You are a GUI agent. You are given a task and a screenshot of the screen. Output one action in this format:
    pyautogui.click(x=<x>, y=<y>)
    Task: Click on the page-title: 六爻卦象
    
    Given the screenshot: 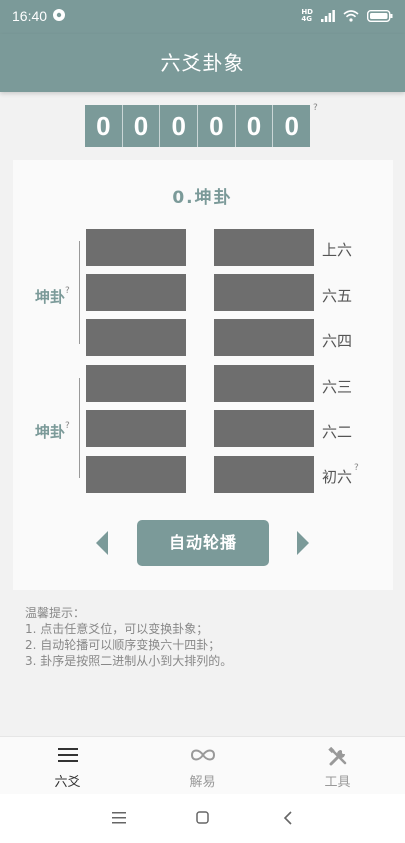 What is the action you would take?
    pyautogui.click(x=202, y=63)
    